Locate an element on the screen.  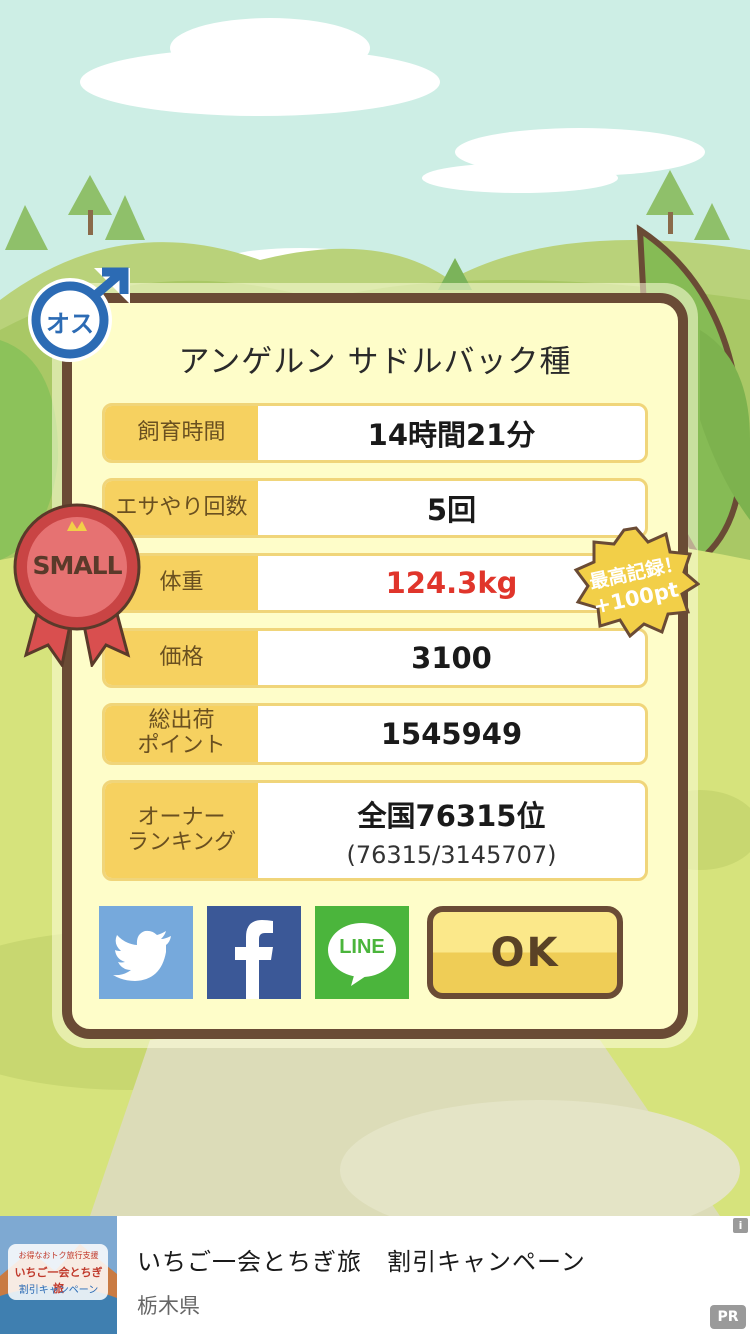
ad-title: いちご一会とちぎ旅 割引キャンペーン is located at coordinates (361, 1259).